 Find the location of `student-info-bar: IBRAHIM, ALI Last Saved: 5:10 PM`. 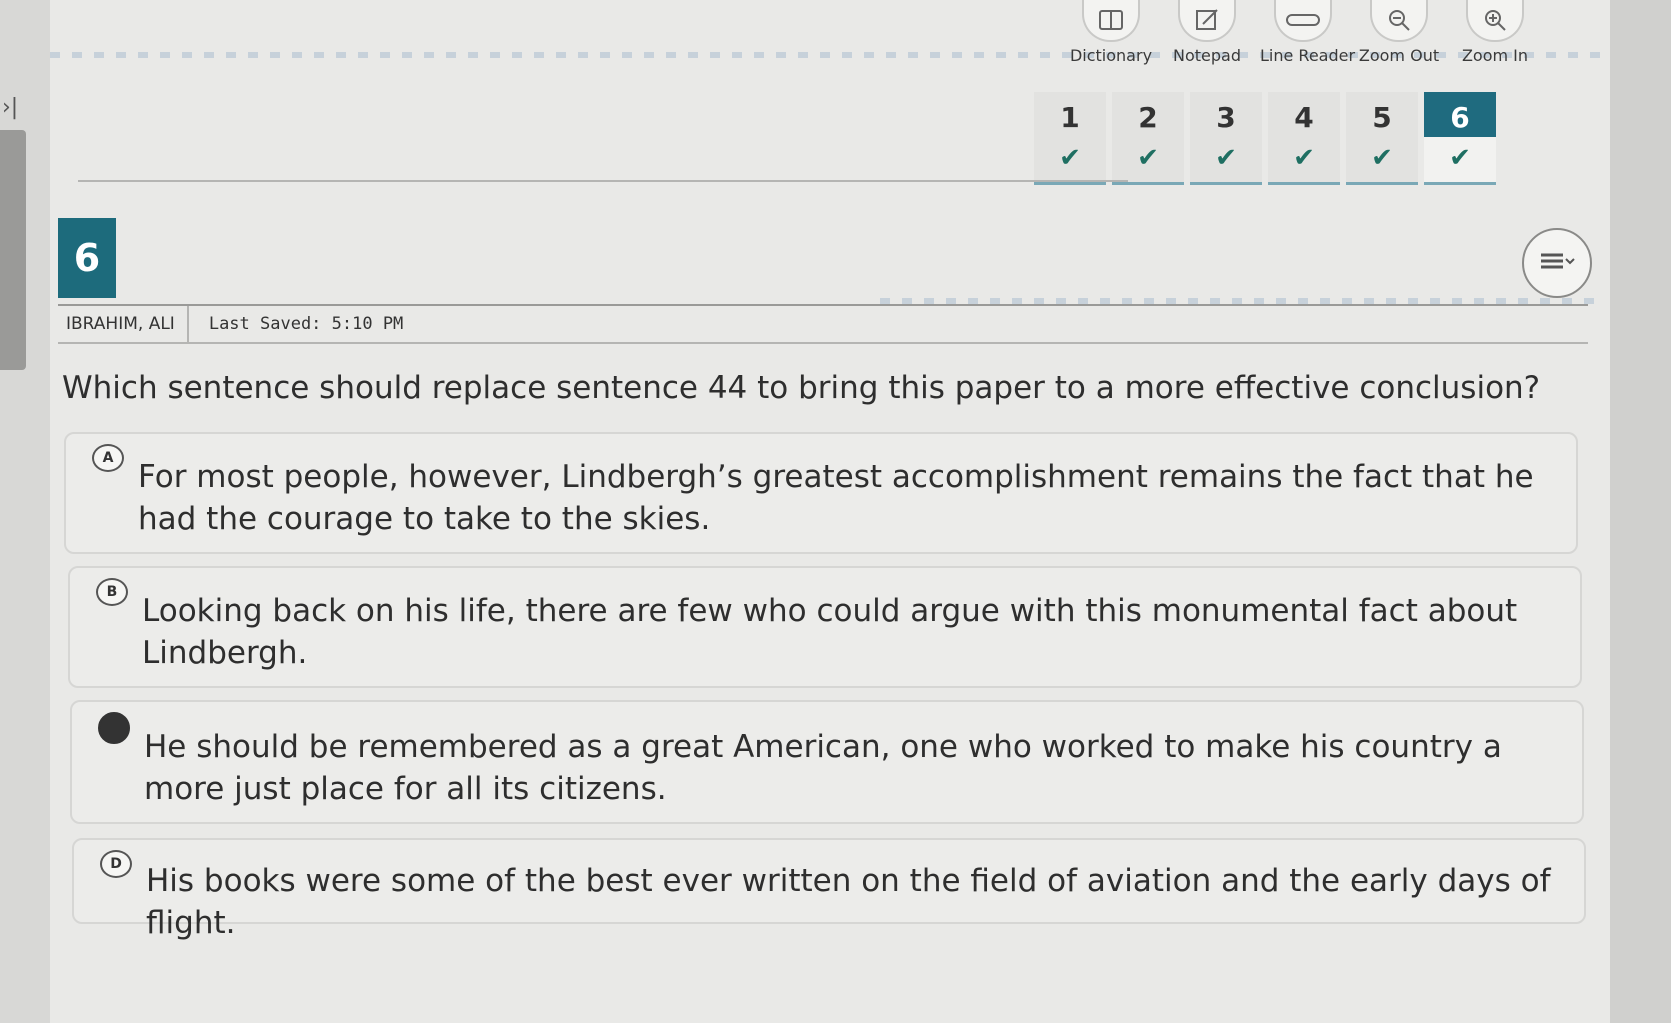

student-info-bar: IBRAHIM, ALI Last Saved: 5:10 PM is located at coordinates (823, 324).